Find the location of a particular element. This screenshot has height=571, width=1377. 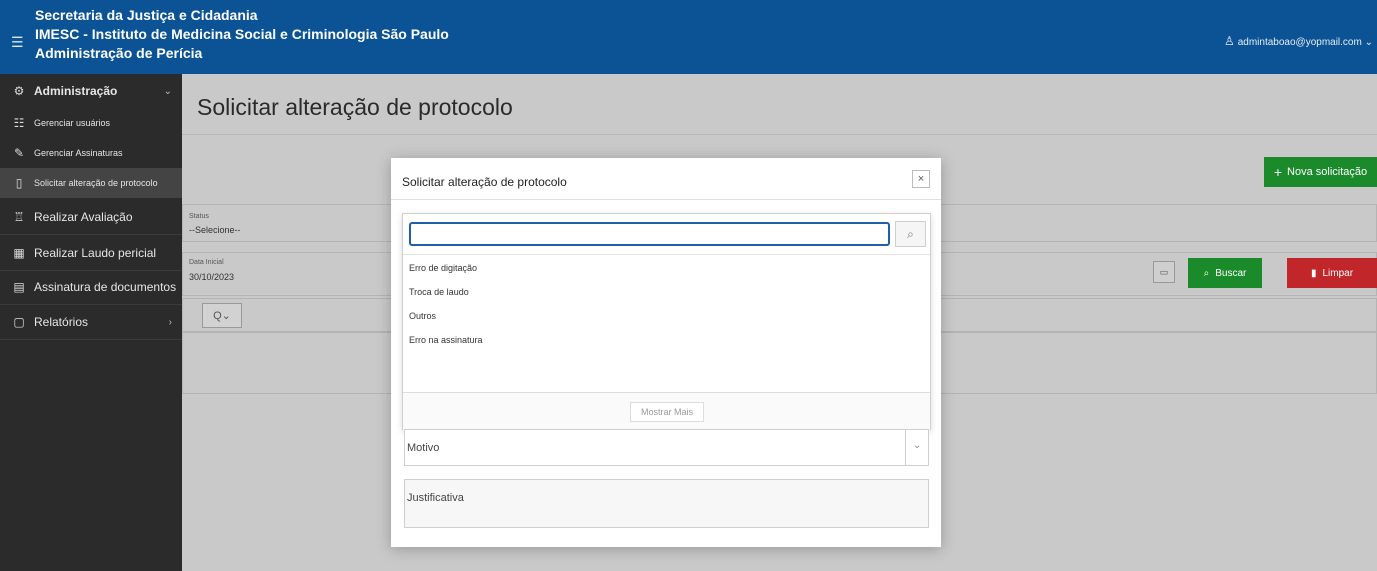

sidebar-item-gerenciar-assinaturas: ✎ Gerenciar Assinaturas is located at coordinates (91, 153).